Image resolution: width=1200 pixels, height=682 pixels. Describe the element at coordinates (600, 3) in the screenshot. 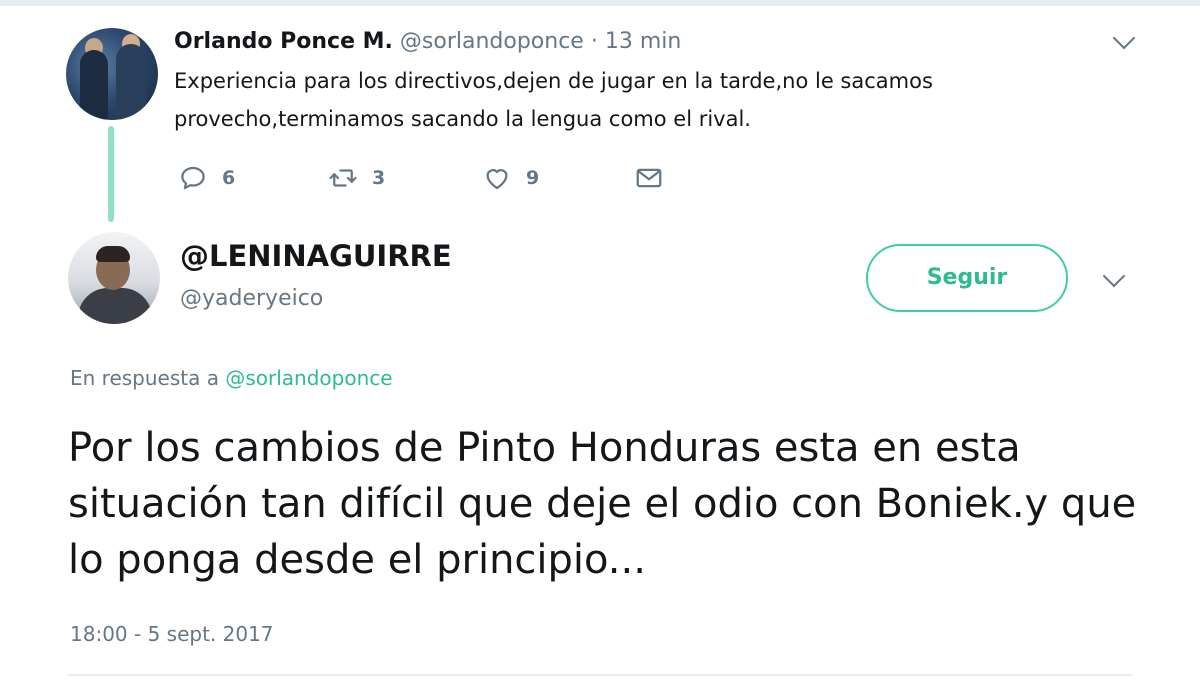

I see `top-divider` at that location.